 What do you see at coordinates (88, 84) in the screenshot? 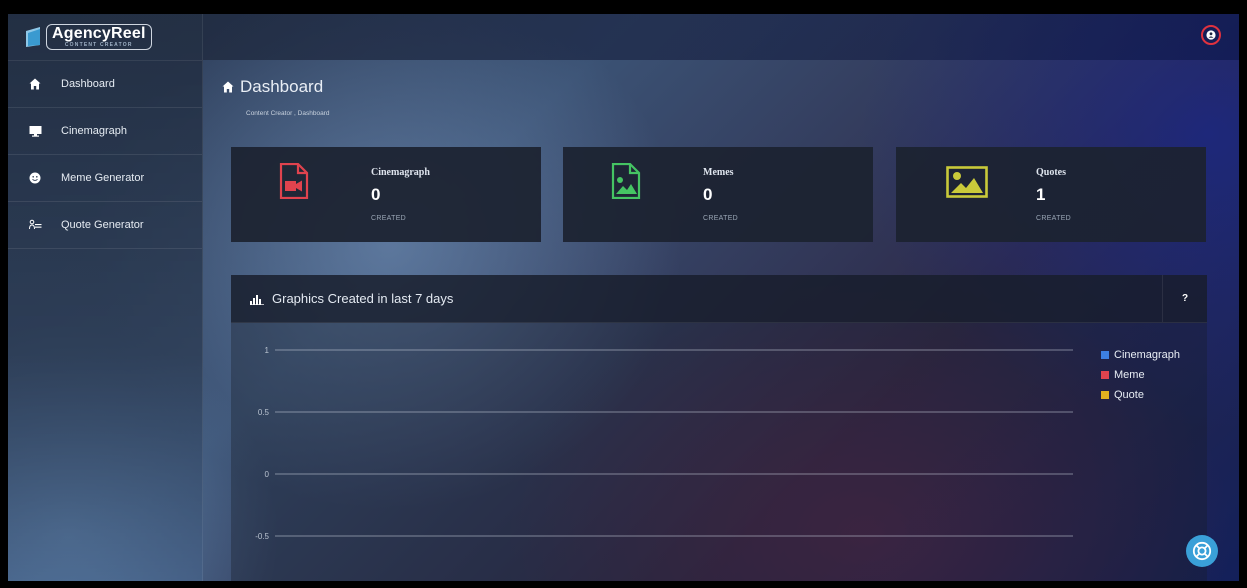
I see `sidebar-item-label: Dashboard` at bounding box center [88, 84].